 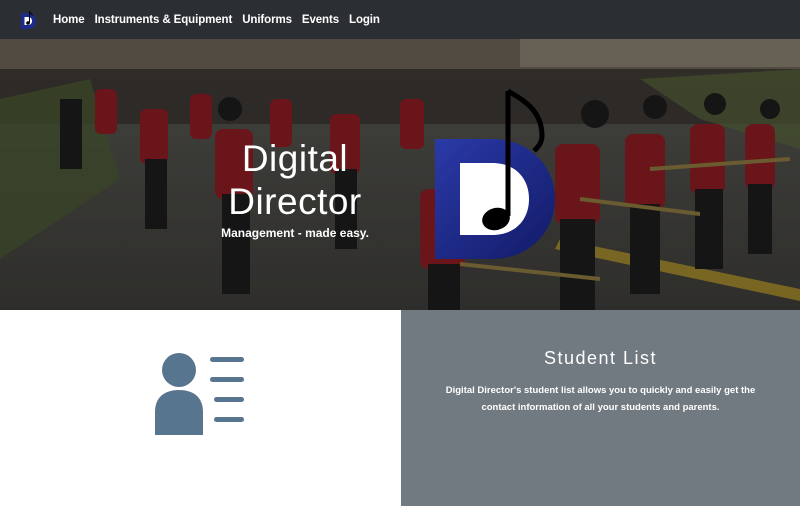 What do you see at coordinates (69, 20) in the screenshot?
I see `nav-link-home: Home` at bounding box center [69, 20].